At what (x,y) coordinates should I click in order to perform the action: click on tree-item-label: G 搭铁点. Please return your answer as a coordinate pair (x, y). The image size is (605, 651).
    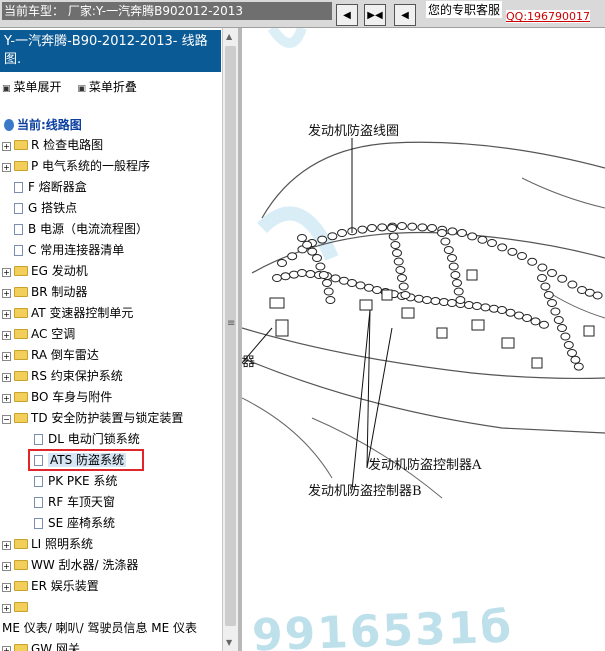
    Looking at the image, I should click on (53, 208).